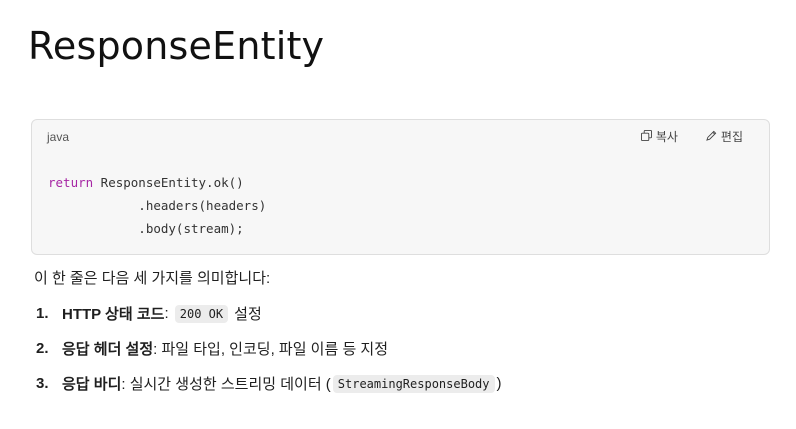 This screenshot has width=796, height=429. I want to click on code-text: .body(stream);, so click(146, 228).